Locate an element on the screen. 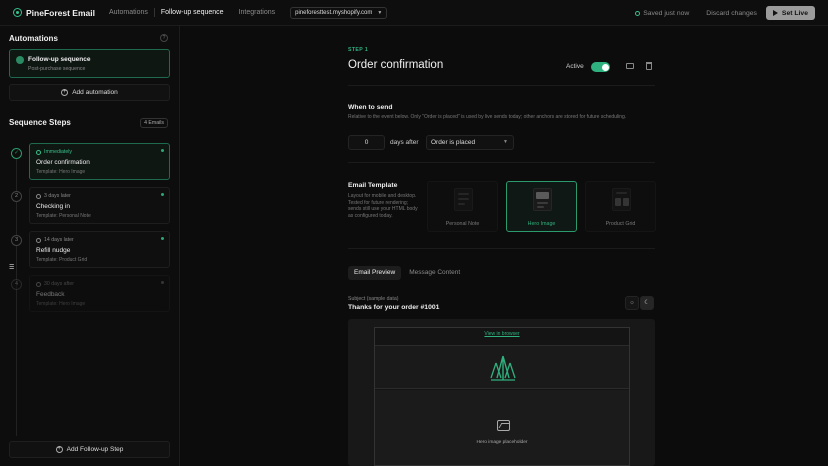 This screenshot has height=466, width=828. days-after-label: days after is located at coordinates (404, 142).